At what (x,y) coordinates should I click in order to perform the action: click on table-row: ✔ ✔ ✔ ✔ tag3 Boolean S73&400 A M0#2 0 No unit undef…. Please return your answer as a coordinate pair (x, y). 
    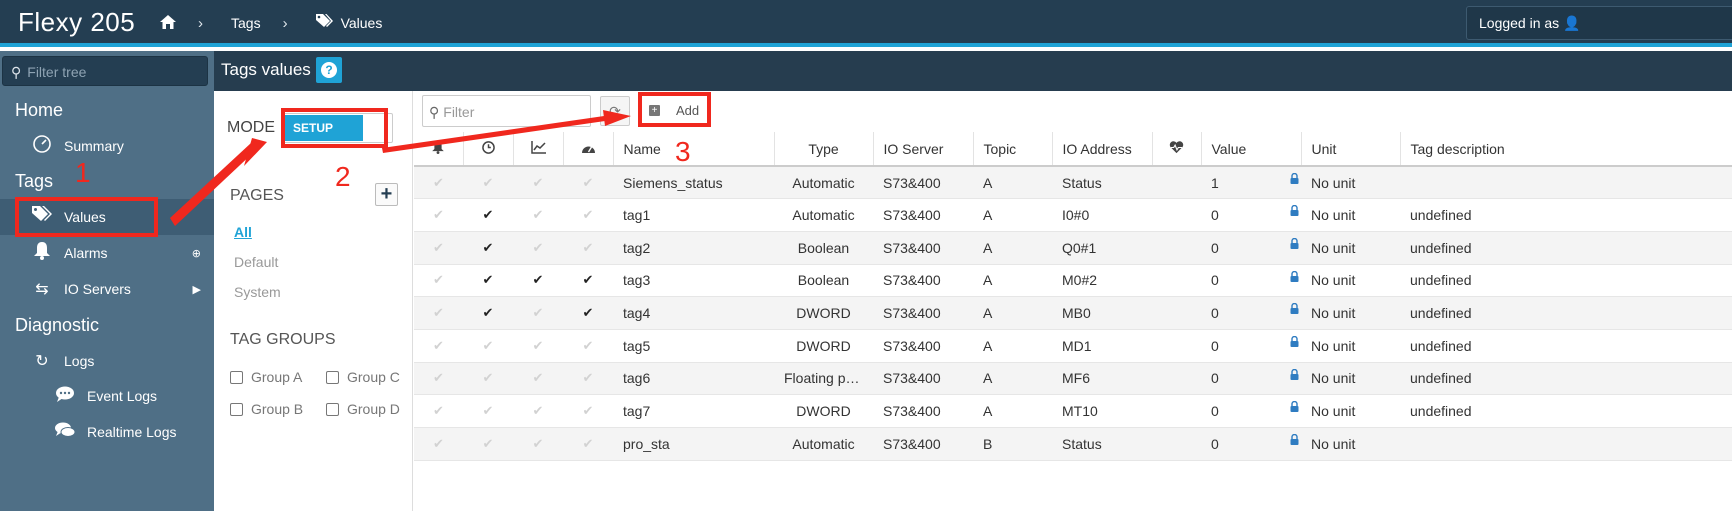
    Looking at the image, I should click on (1073, 281).